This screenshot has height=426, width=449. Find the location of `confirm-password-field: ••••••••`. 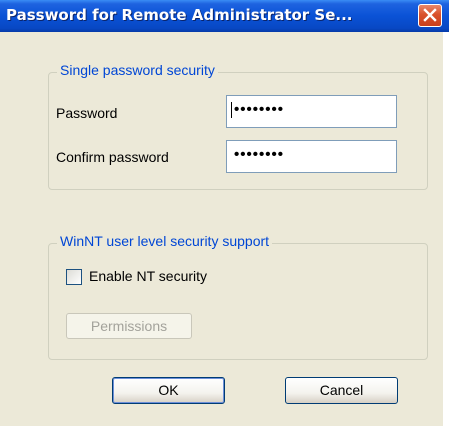

confirm-password-field: •••••••• is located at coordinates (311, 156).